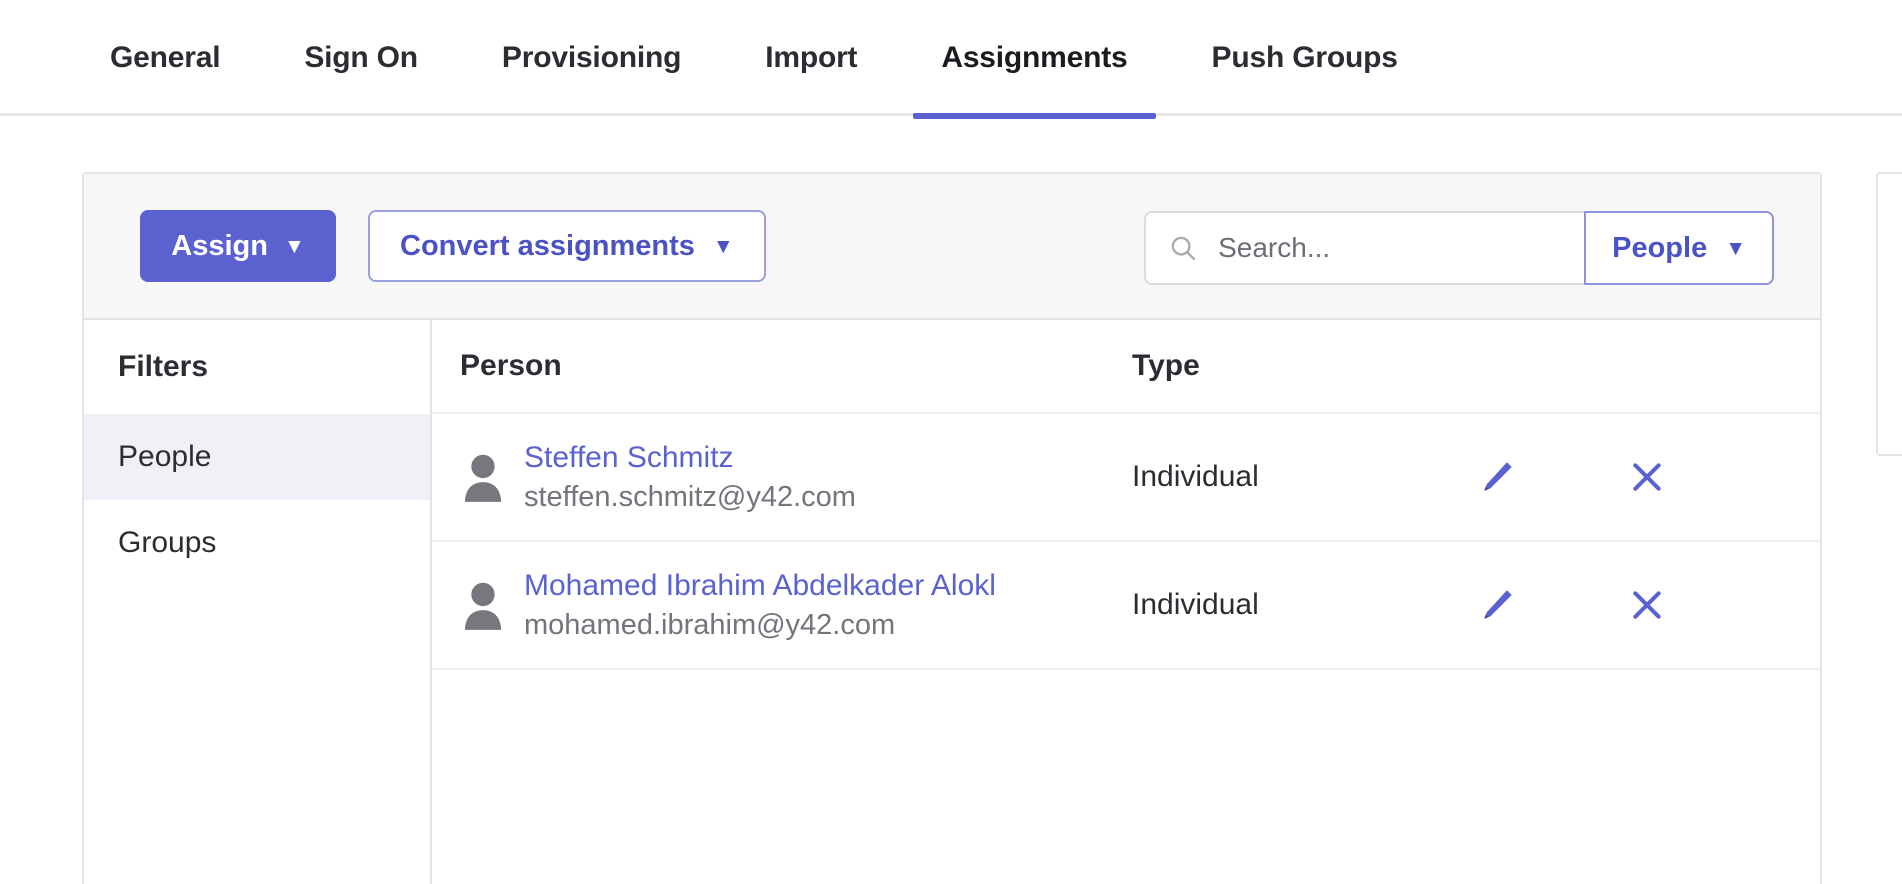  I want to click on tab-provisioning-label: Provisioning, so click(591, 57).